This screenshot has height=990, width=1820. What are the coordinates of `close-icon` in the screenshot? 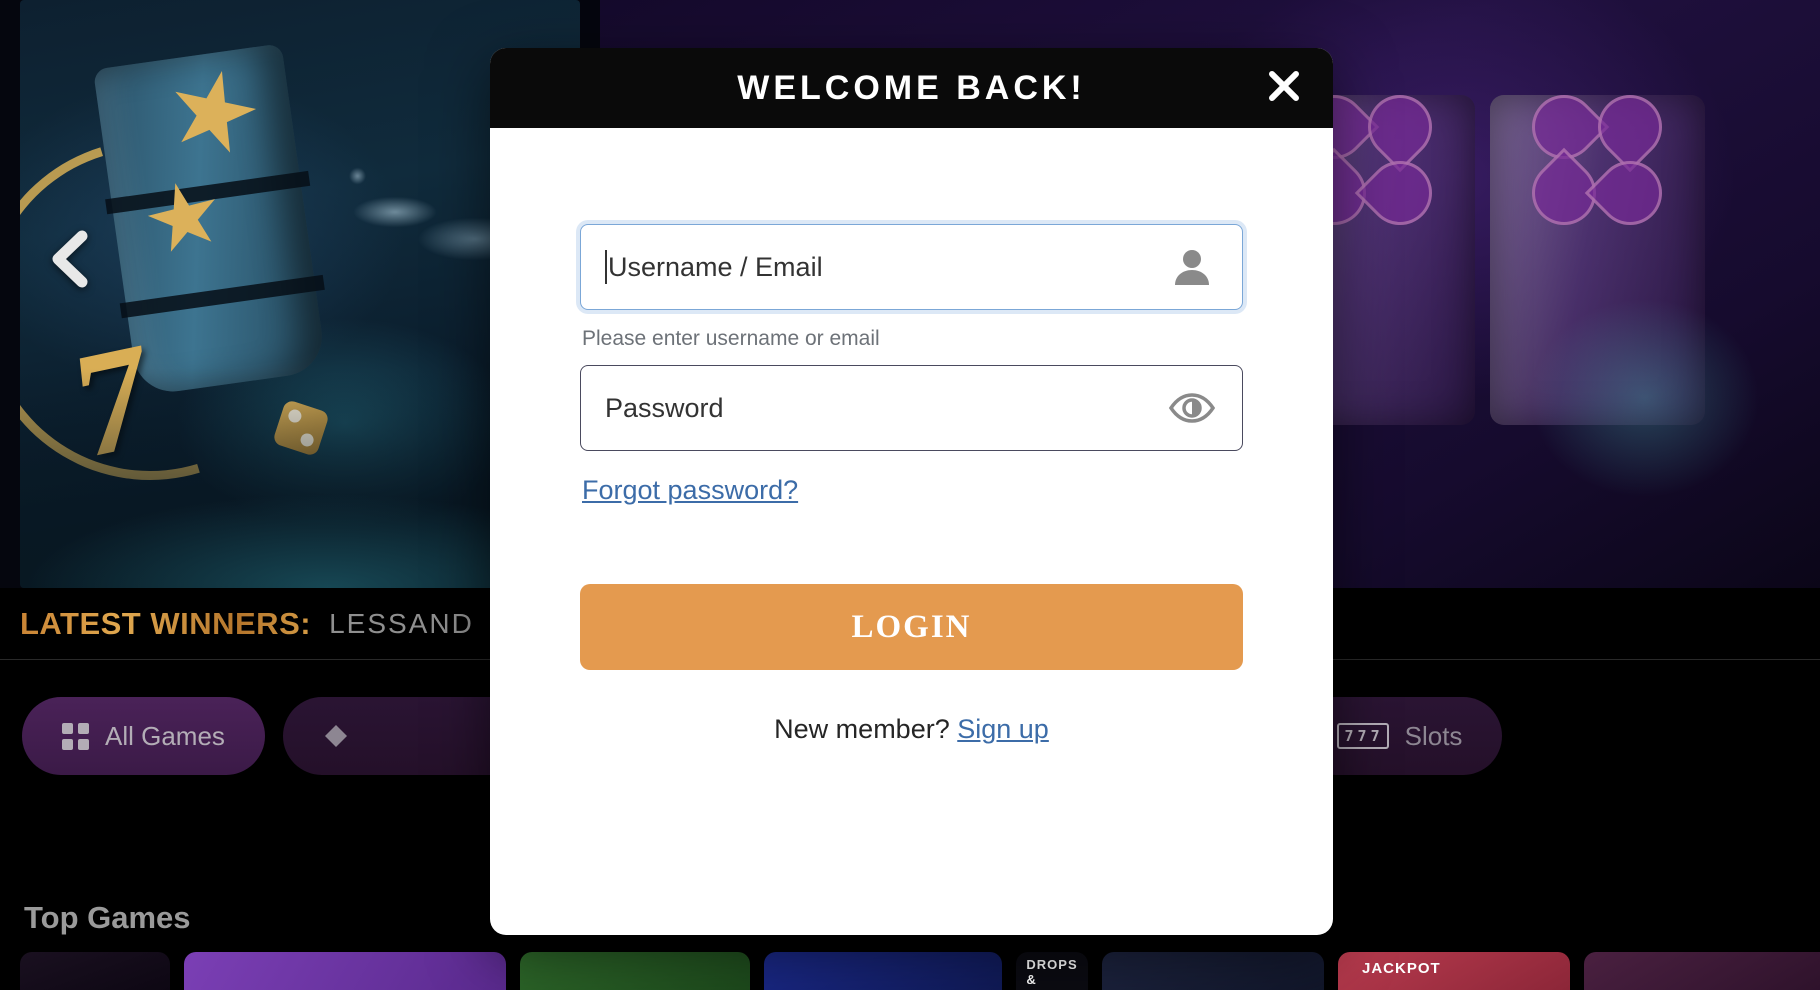 It's located at (1284, 88).